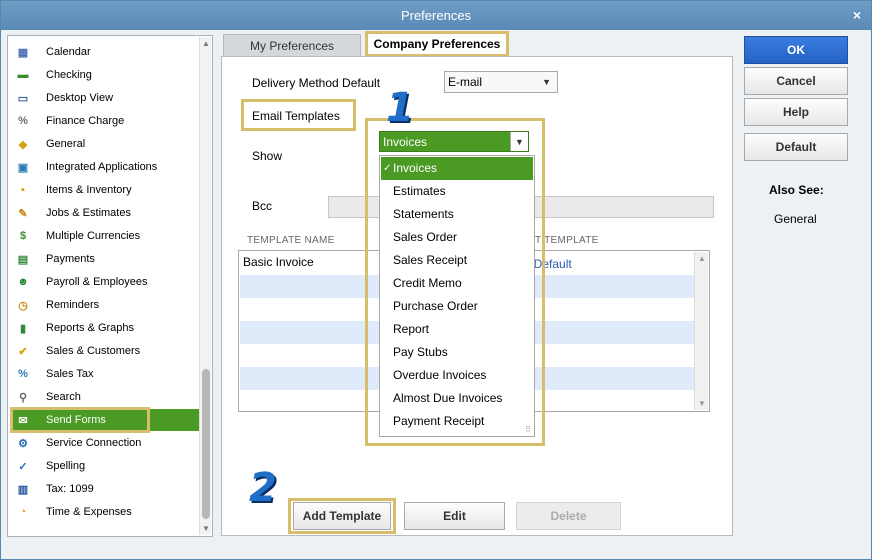  What do you see at coordinates (420, 352) in the screenshot?
I see `dropdown-option-label: Pay Stubs` at bounding box center [420, 352].